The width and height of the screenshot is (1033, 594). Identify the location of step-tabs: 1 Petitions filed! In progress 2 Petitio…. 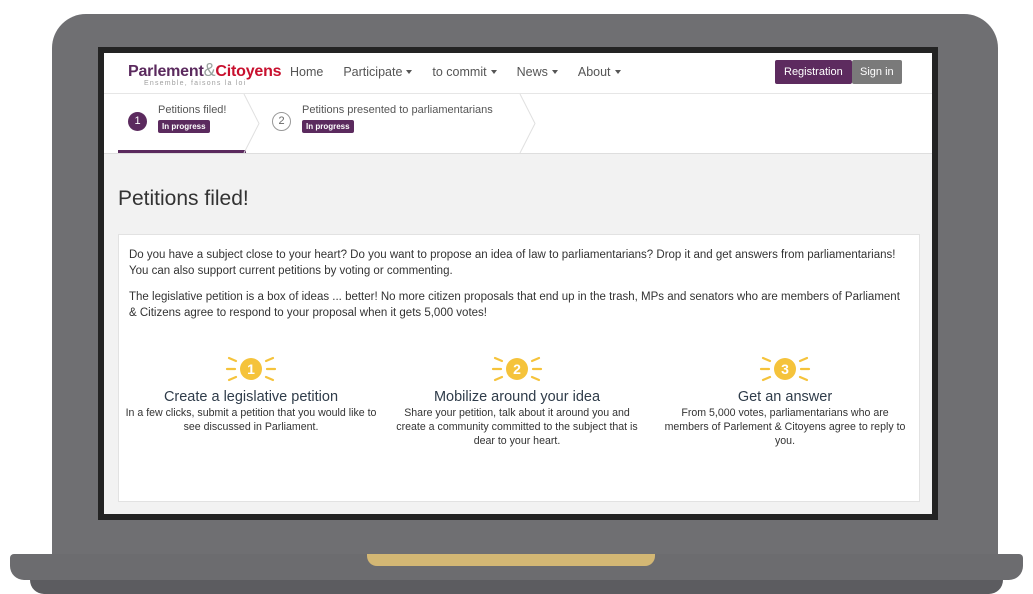
(518, 124).